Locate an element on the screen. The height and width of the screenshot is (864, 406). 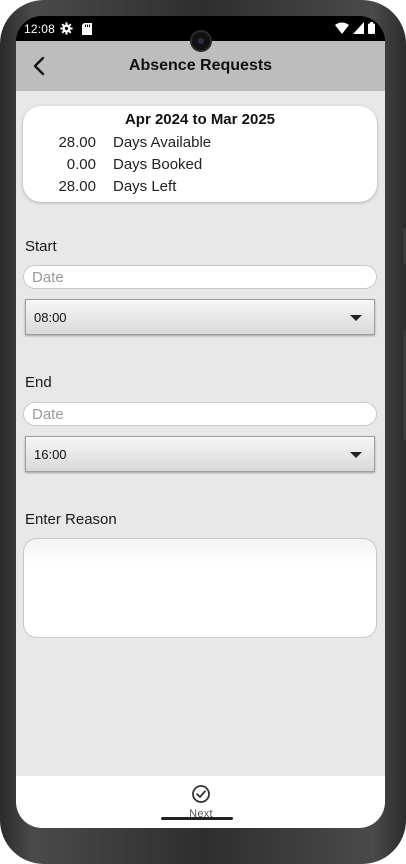
end-time-dropdown: 16:00 is located at coordinates (200, 454).